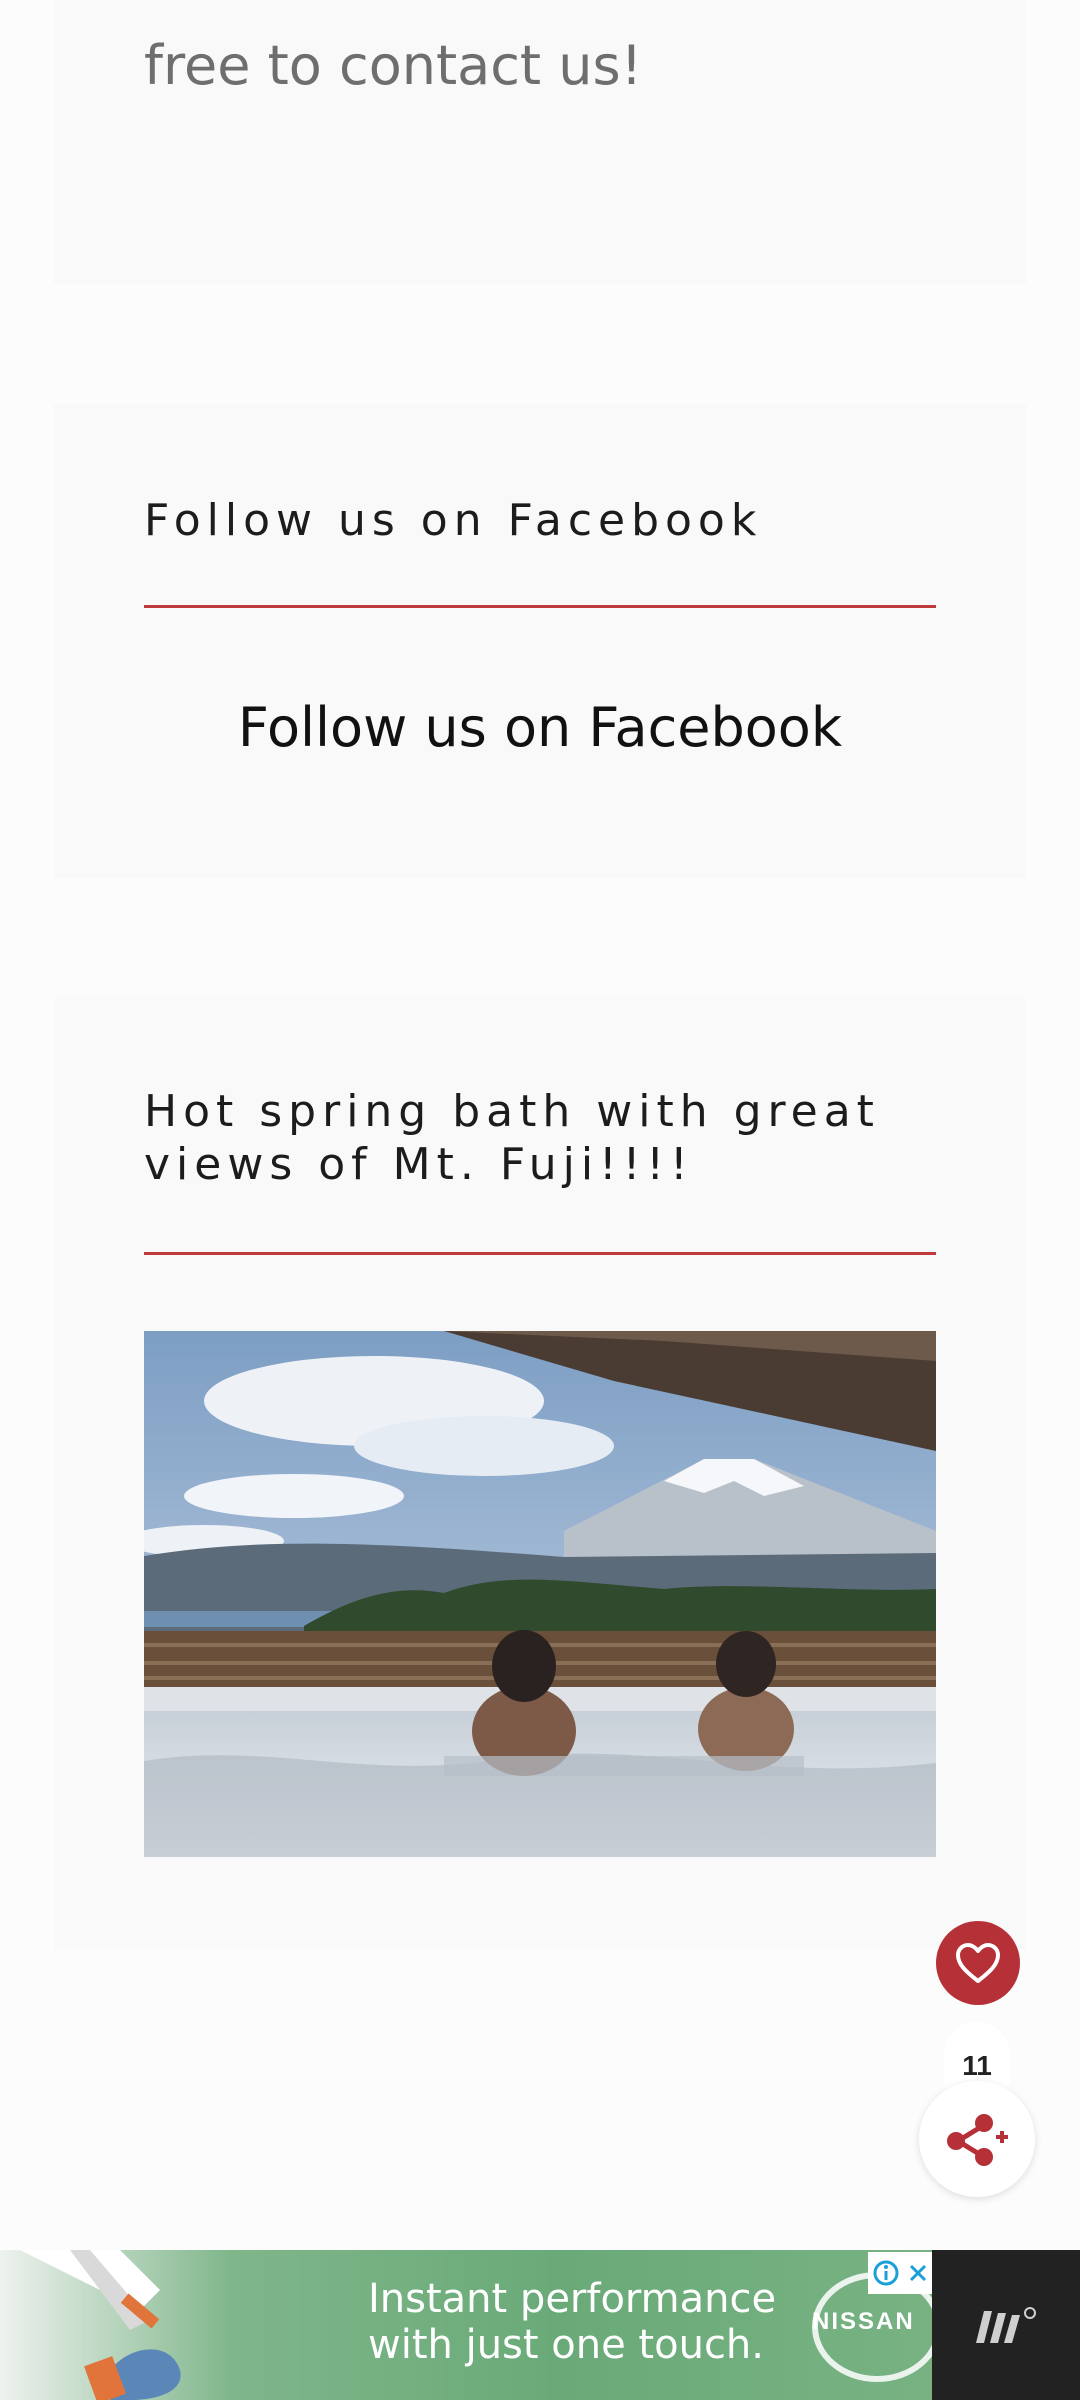 The width and height of the screenshot is (1080, 2400). I want to click on ad-network-badge, so click(1006, 2325).